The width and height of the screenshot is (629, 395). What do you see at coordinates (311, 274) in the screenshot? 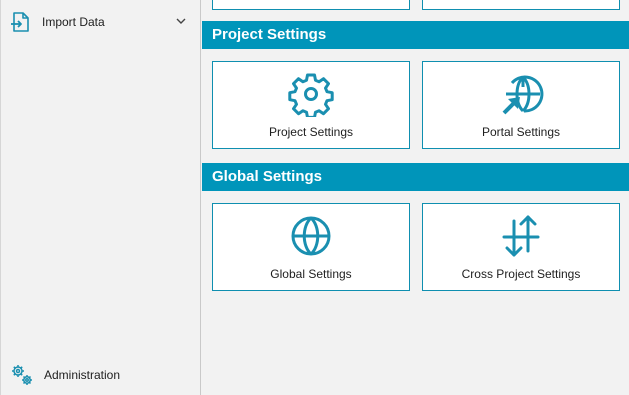
I see `tile-label: Global Settings` at bounding box center [311, 274].